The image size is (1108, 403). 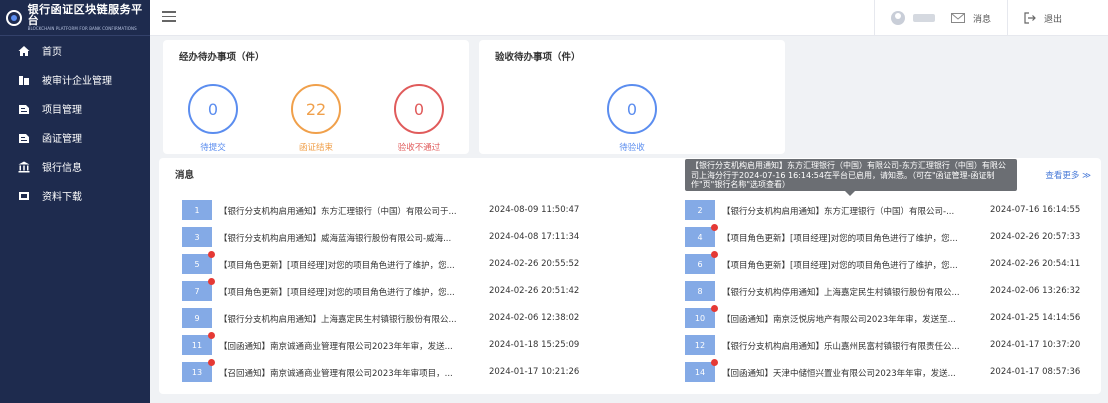 What do you see at coordinates (534, 210) in the screenshot?
I see `message-date: 2024-08-09 11:50:47` at bounding box center [534, 210].